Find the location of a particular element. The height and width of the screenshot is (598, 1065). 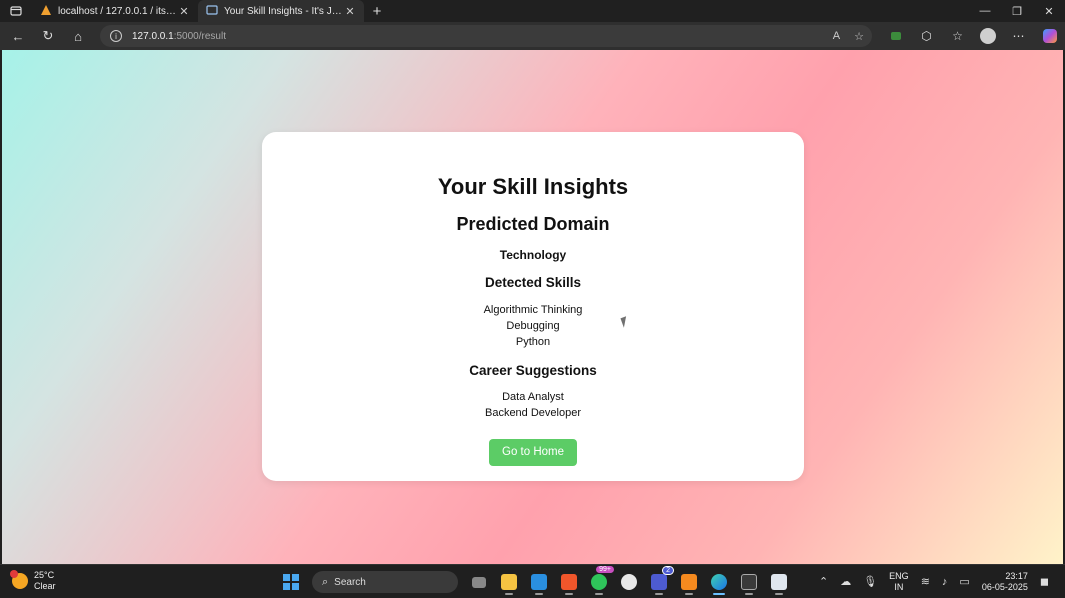

whatsapp-icon: 99+ is located at coordinates (599, 580).